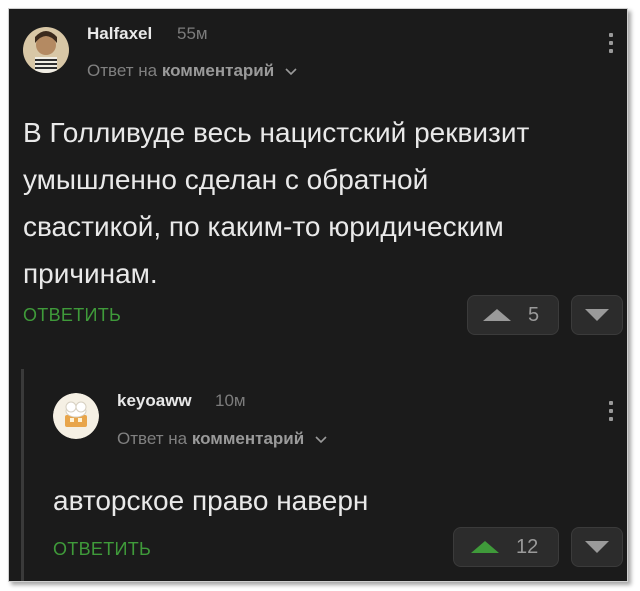 The height and width of the screenshot is (591, 640). I want to click on rating-count: 12, so click(527, 547).